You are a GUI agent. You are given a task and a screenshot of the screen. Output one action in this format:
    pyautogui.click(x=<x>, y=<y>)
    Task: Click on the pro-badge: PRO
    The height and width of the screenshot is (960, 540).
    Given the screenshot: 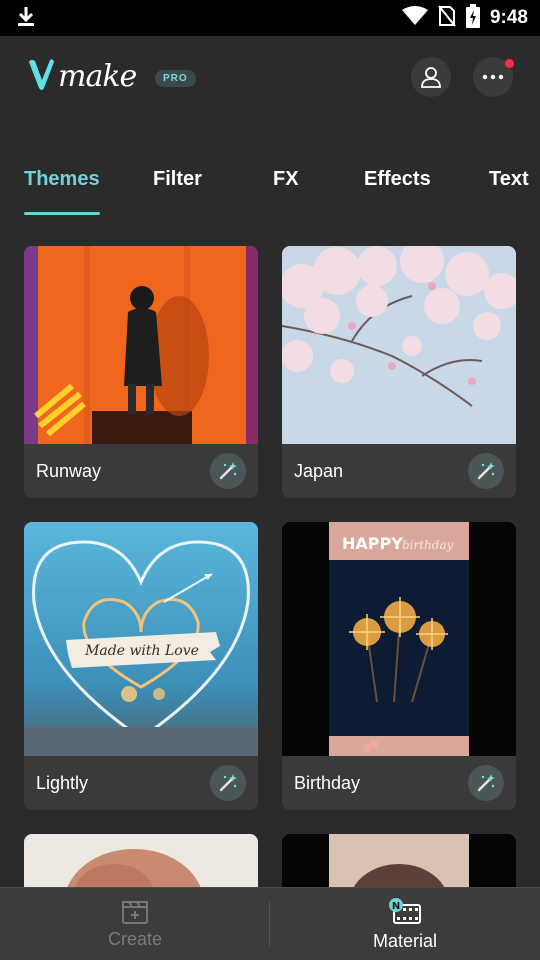 What is the action you would take?
    pyautogui.click(x=175, y=78)
    